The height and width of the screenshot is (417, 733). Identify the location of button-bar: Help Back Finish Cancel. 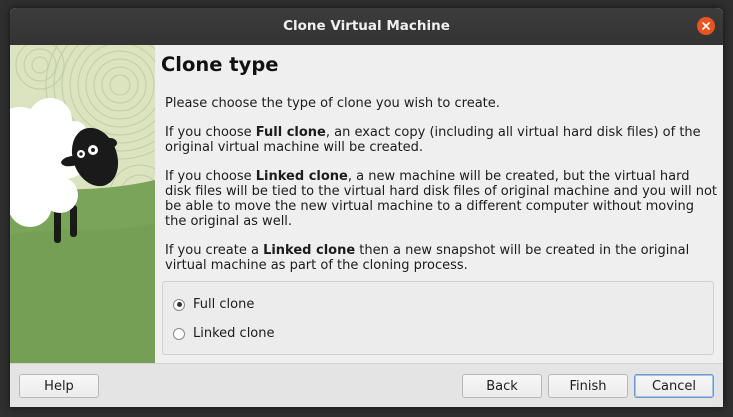
(366, 385).